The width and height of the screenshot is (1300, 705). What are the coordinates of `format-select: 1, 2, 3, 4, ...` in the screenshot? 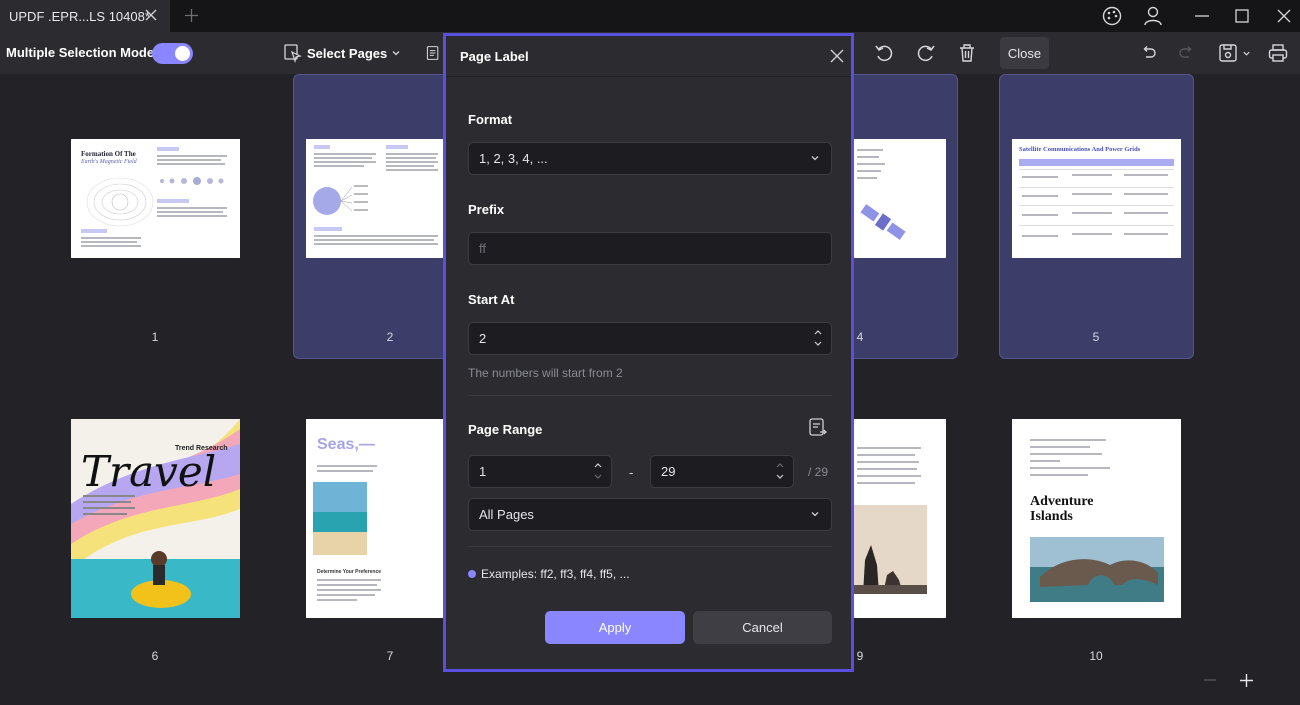 It's located at (650, 158).